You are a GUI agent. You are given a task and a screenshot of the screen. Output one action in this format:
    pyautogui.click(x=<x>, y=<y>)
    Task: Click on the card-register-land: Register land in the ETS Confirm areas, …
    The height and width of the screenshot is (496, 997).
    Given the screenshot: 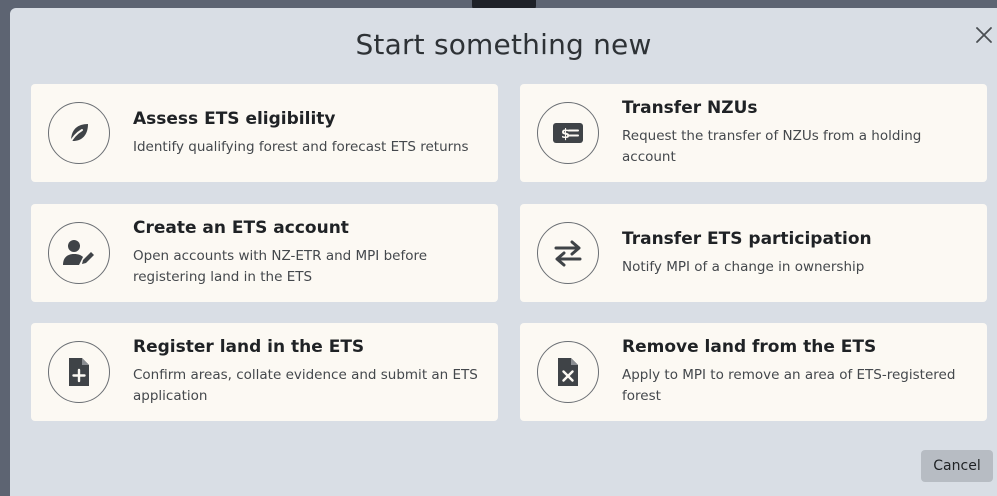 What is the action you would take?
    pyautogui.click(x=264, y=372)
    